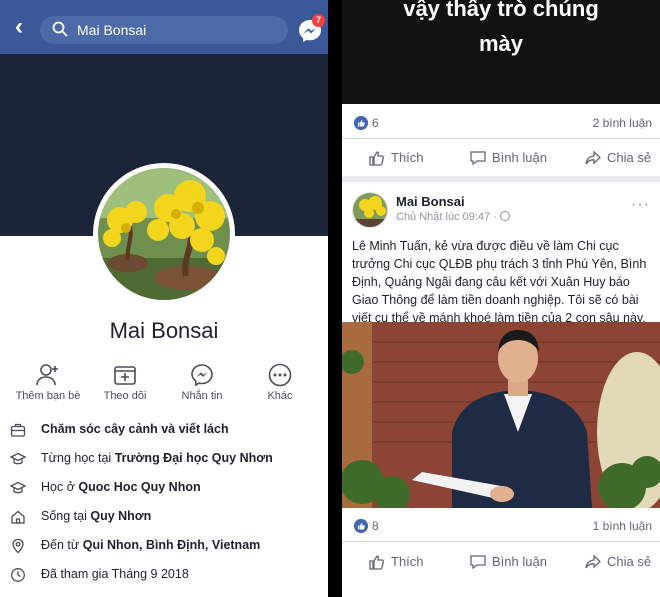  Describe the element at coordinates (375, 526) in the screenshot. I see `reaction-count: 8` at that location.